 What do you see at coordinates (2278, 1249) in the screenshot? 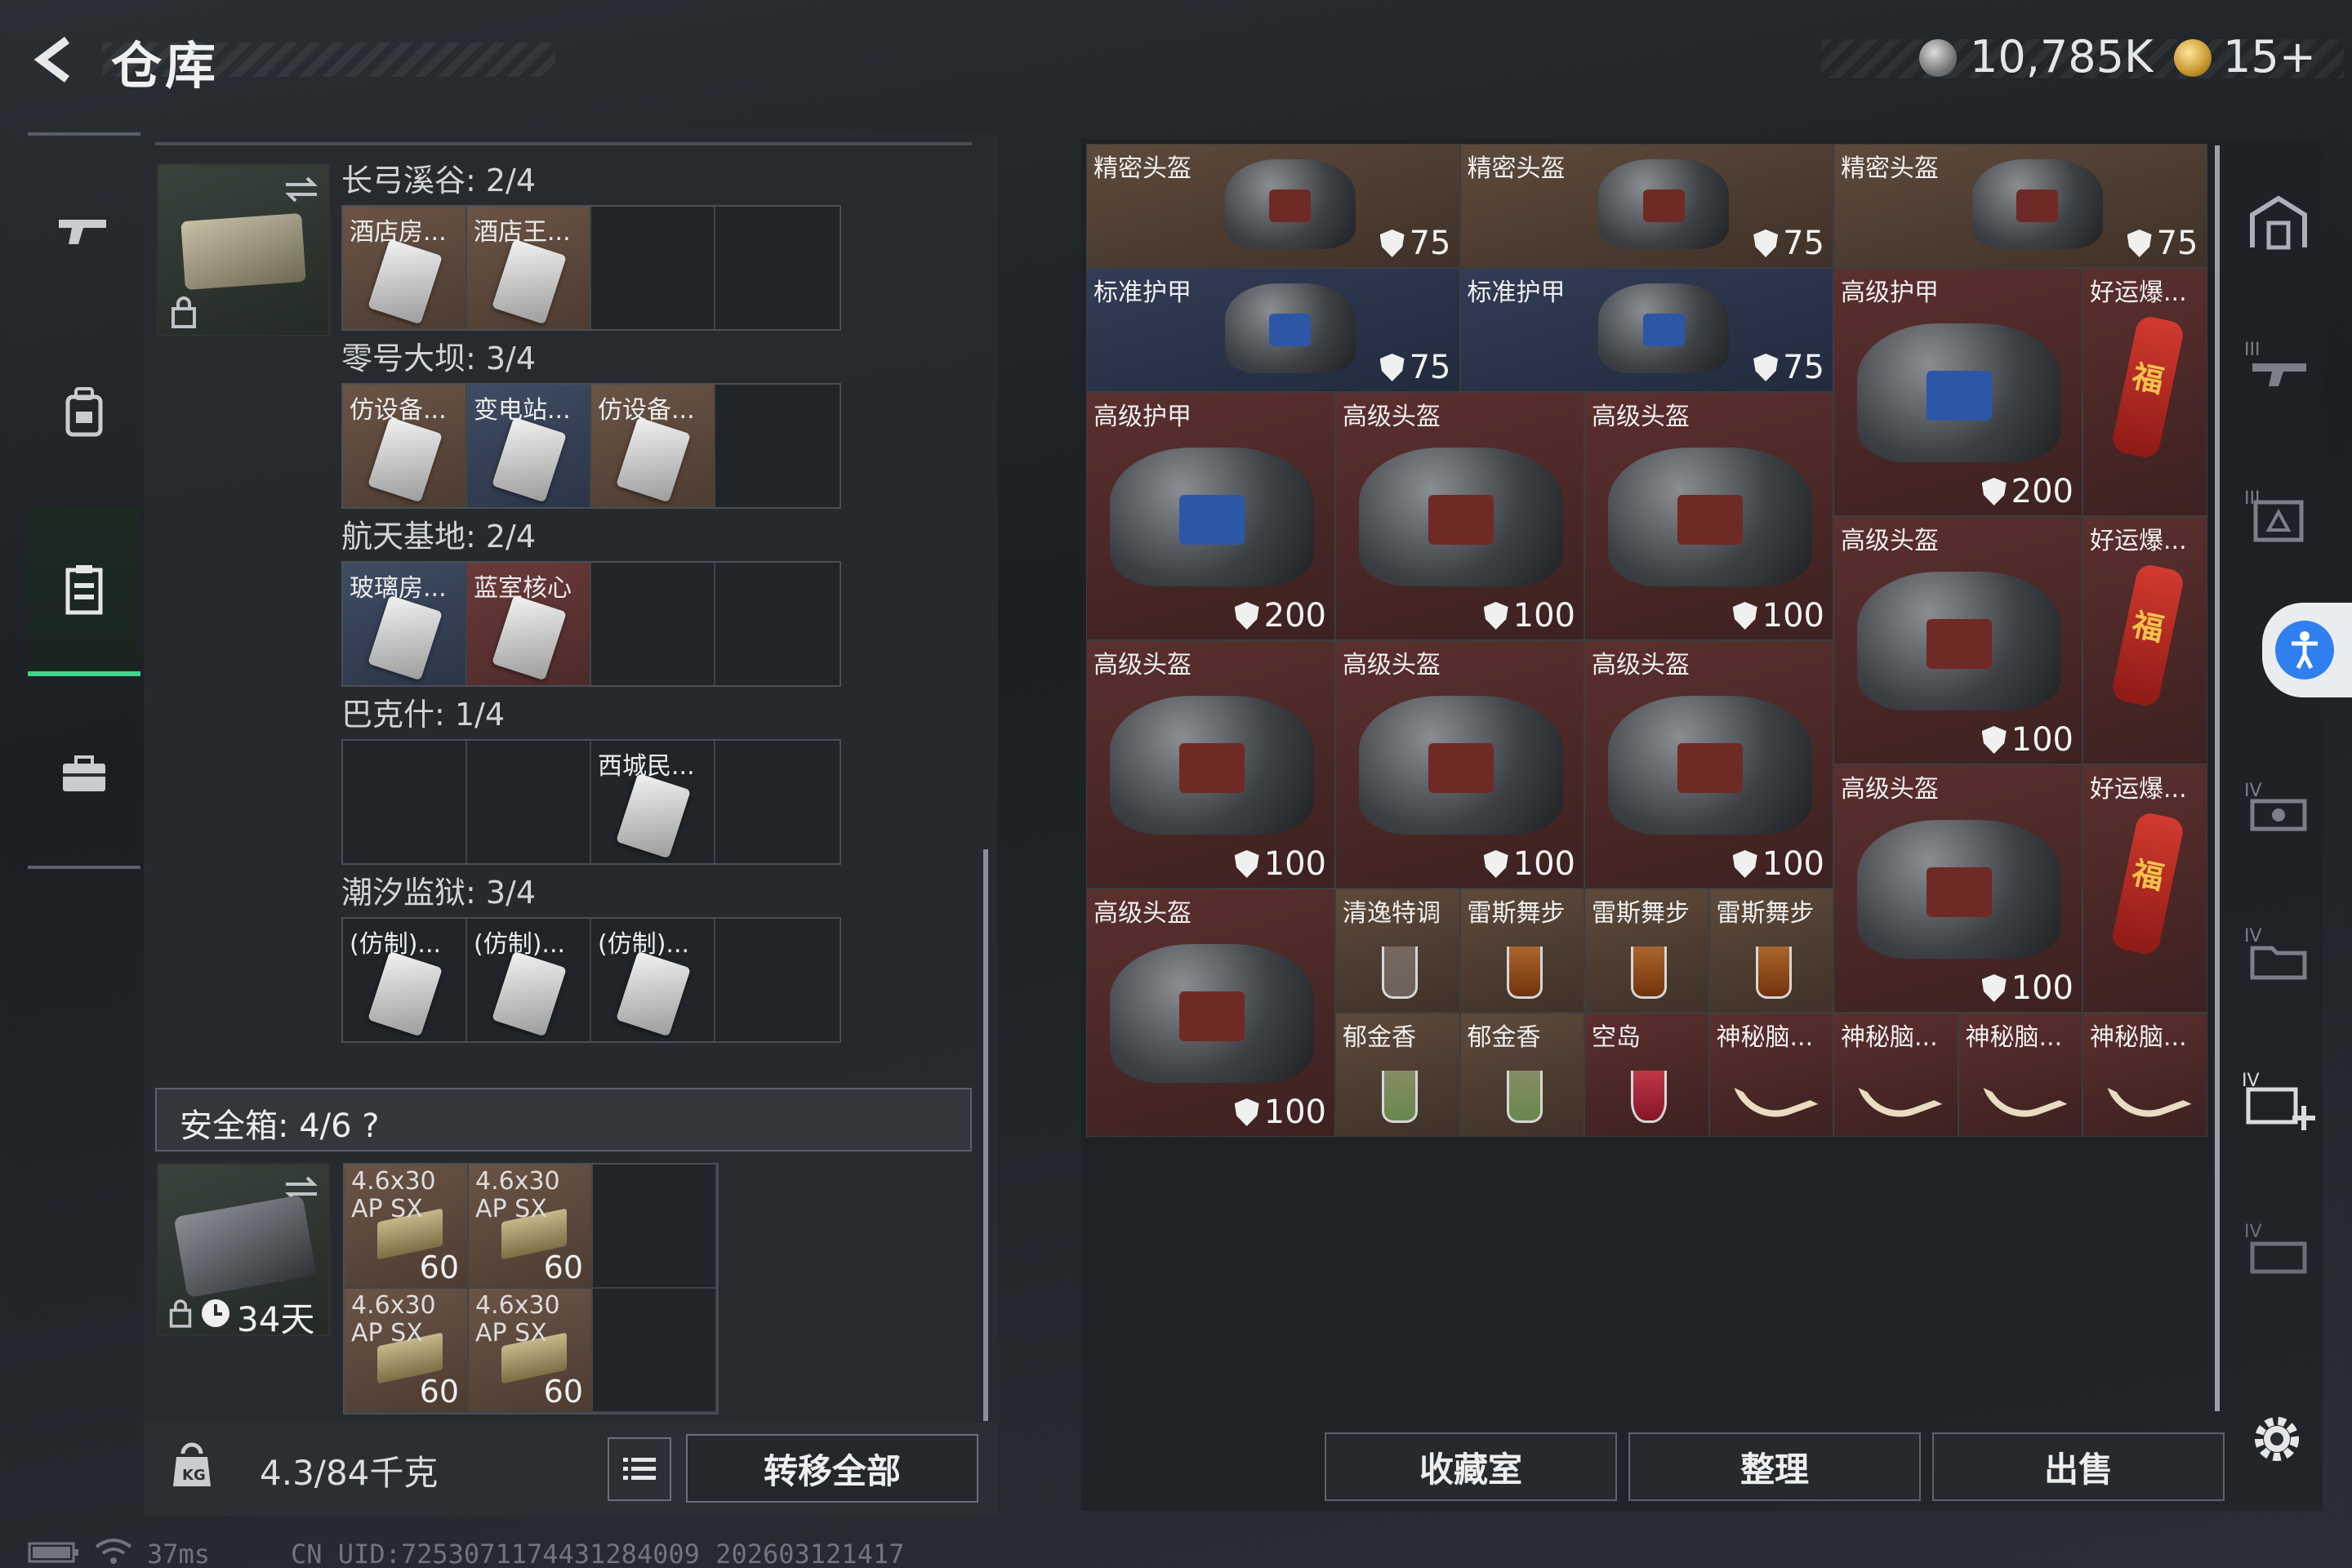
I see `right-rail-extra-rack: IV` at bounding box center [2278, 1249].